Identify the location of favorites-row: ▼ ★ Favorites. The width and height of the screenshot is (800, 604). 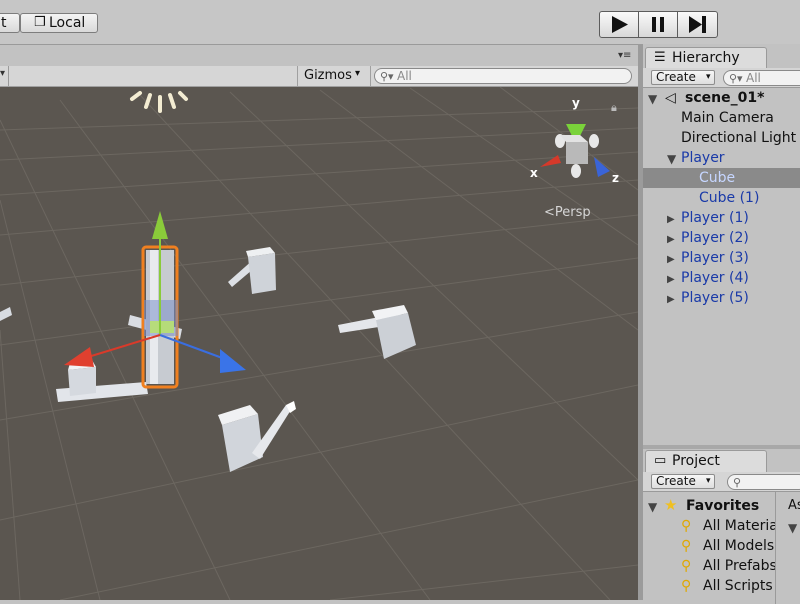
(709, 506).